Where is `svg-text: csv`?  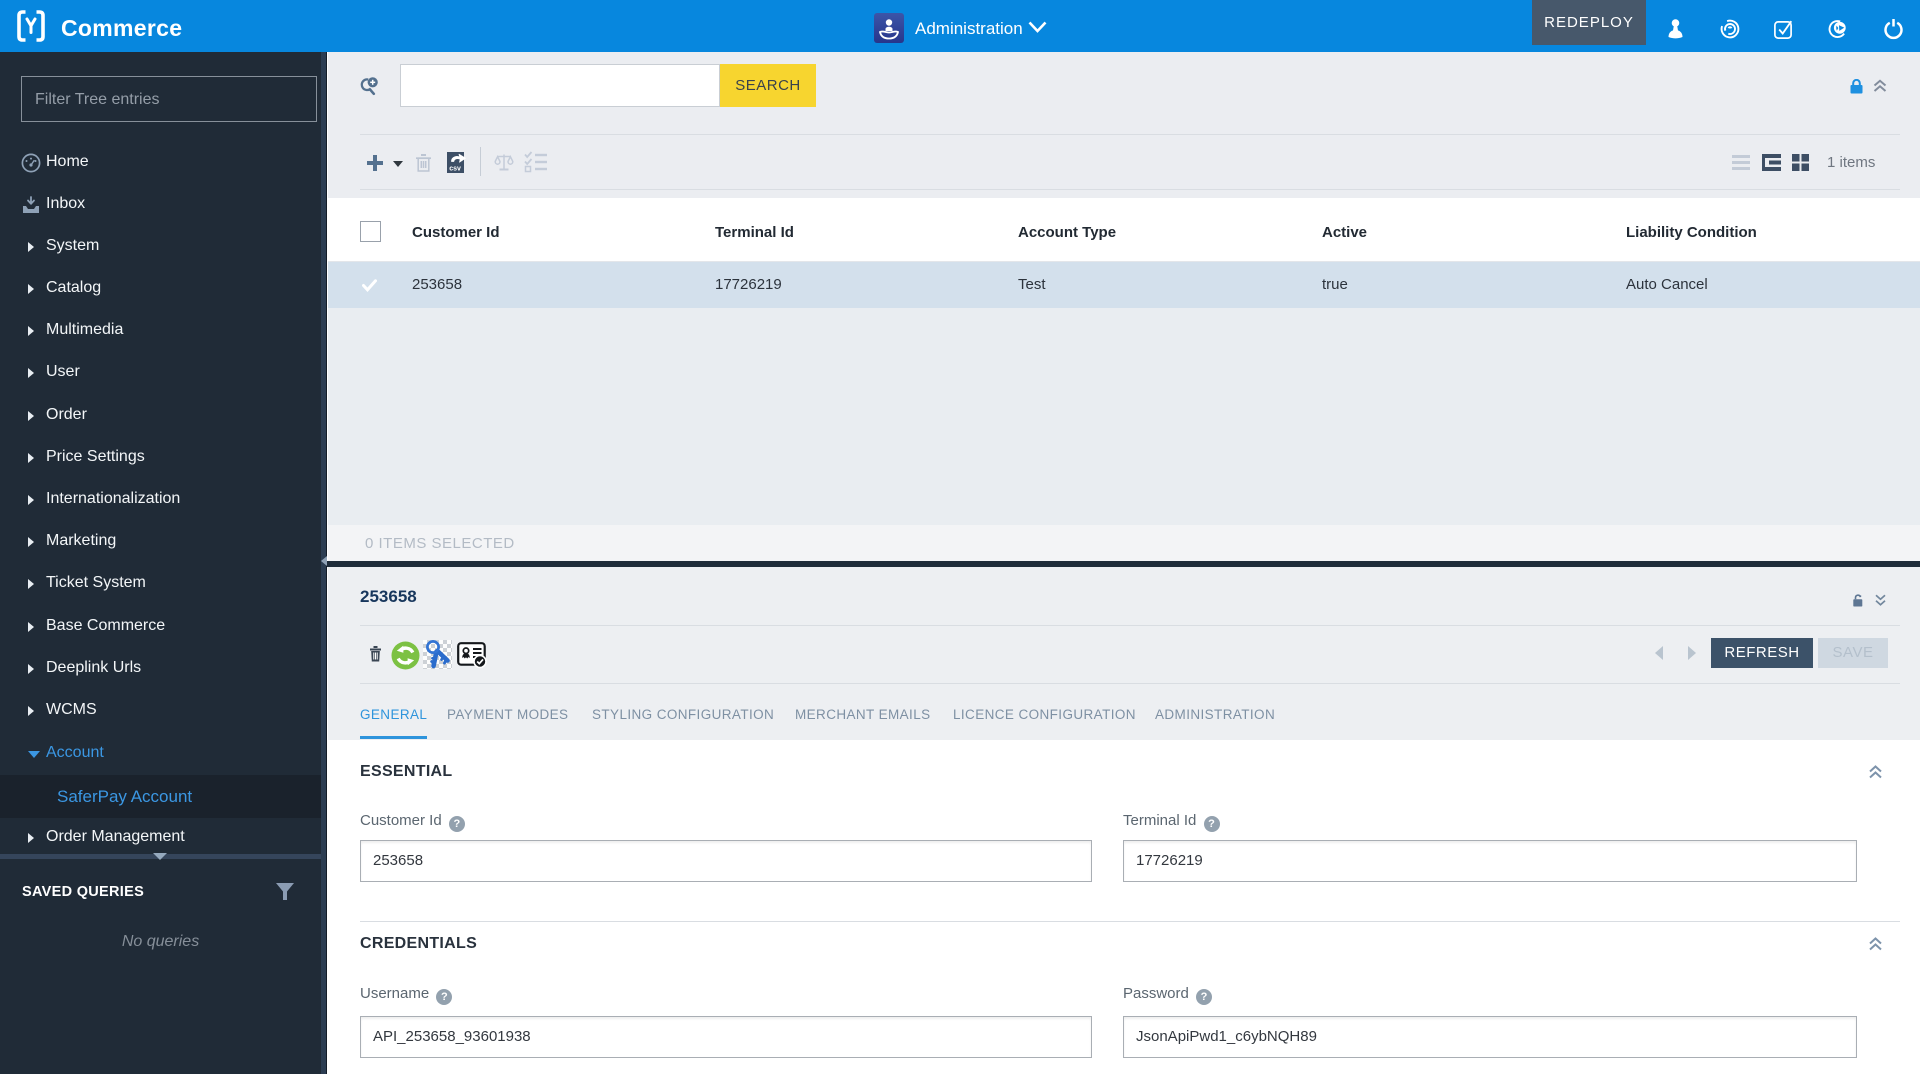 svg-text: csv is located at coordinates (455, 169).